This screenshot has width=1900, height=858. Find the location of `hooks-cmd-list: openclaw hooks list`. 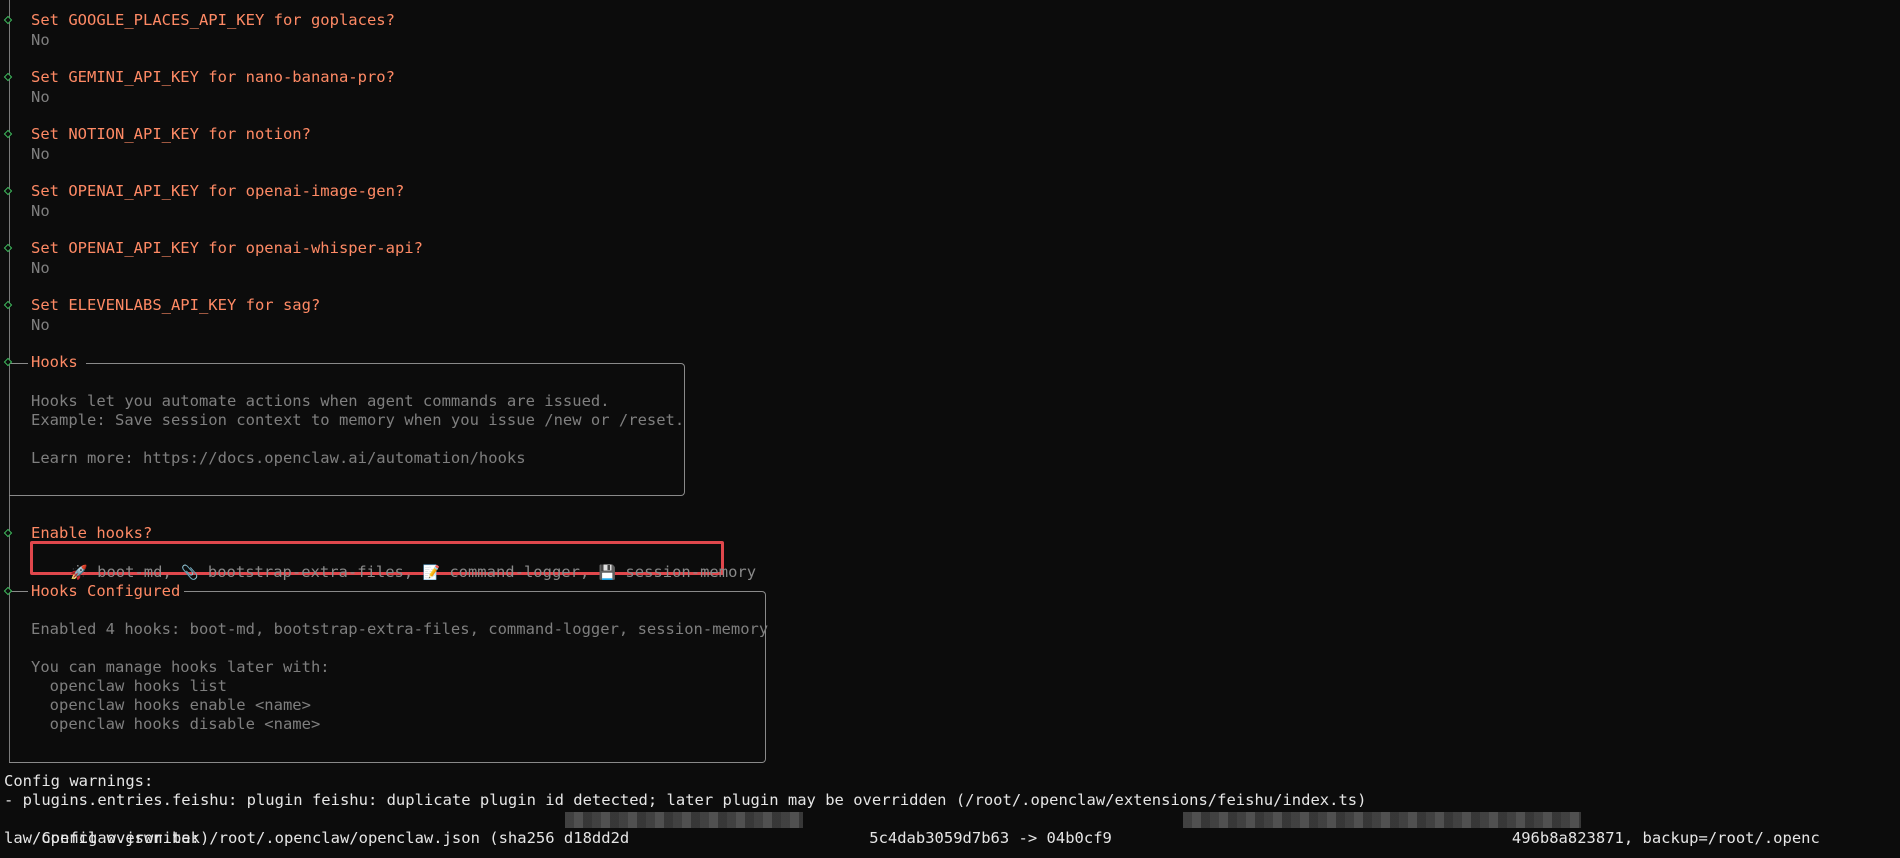

hooks-cmd-list: openclaw hooks list is located at coordinates (129, 686).